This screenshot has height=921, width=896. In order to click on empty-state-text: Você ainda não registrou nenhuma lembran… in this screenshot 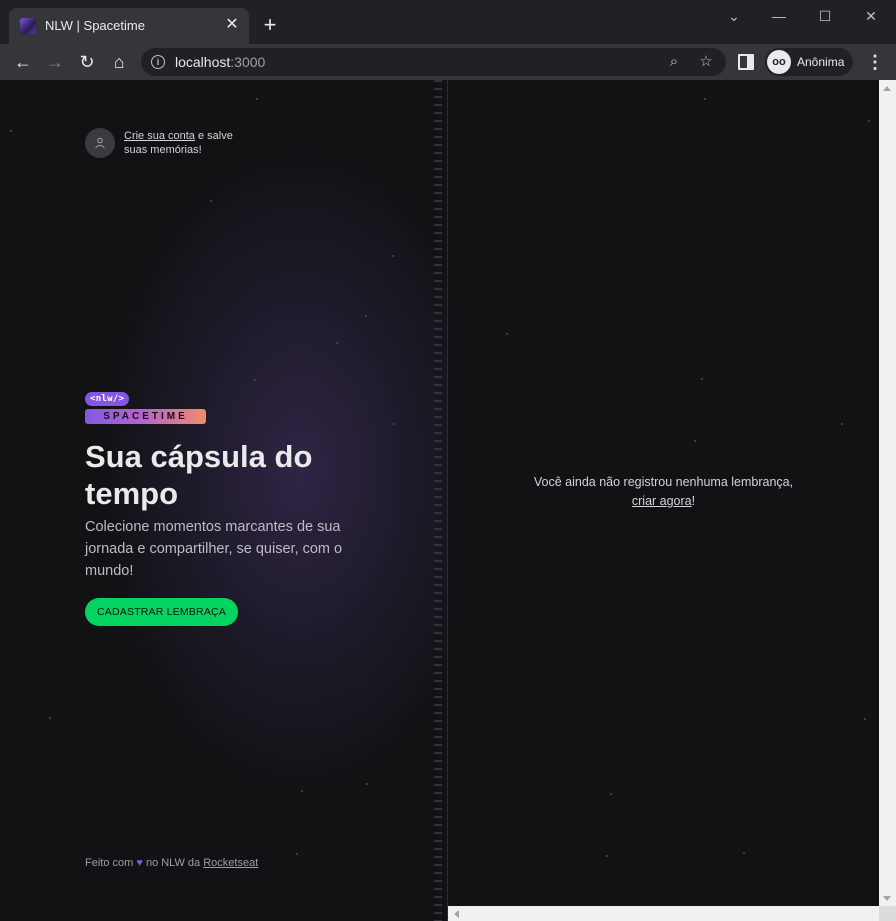, I will do `click(663, 482)`.